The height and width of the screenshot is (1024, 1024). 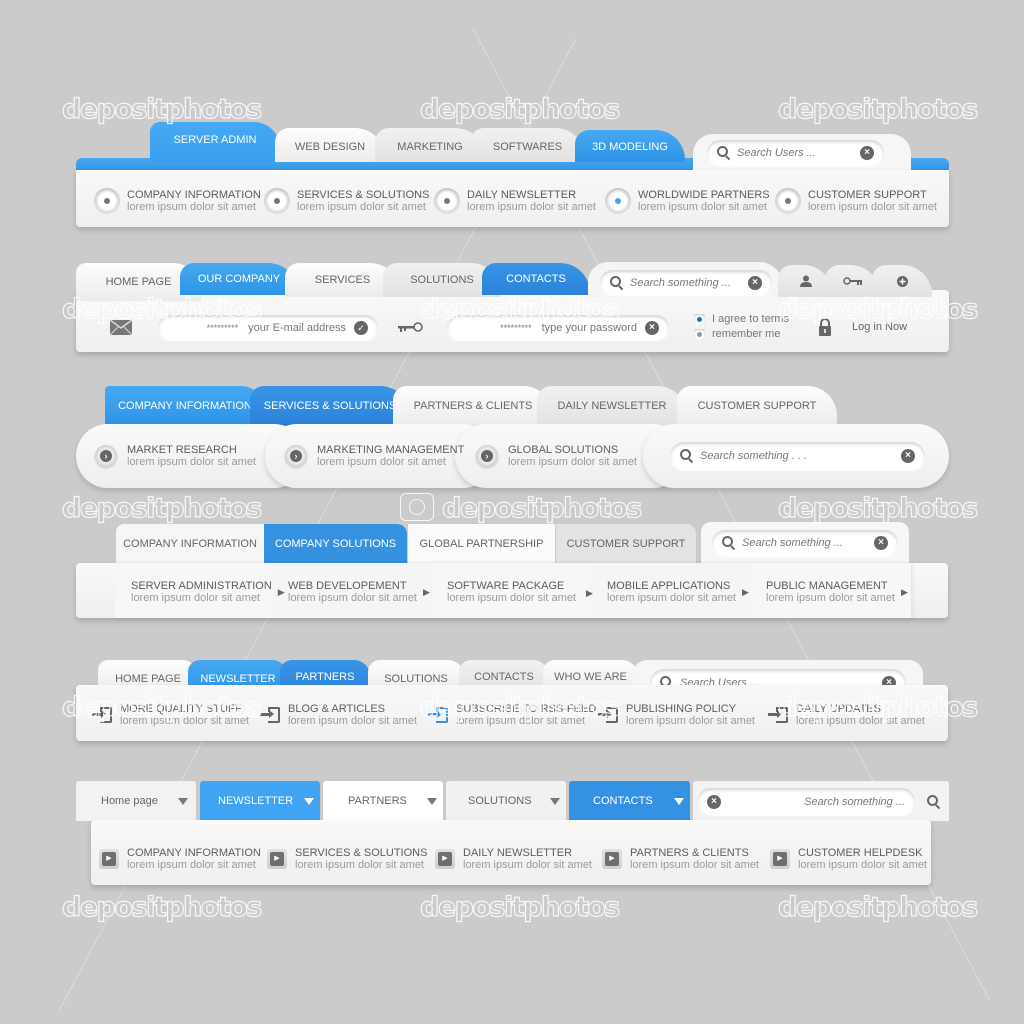 I want to click on nav6-tab-partners: PARTNERS, so click(x=383, y=801).